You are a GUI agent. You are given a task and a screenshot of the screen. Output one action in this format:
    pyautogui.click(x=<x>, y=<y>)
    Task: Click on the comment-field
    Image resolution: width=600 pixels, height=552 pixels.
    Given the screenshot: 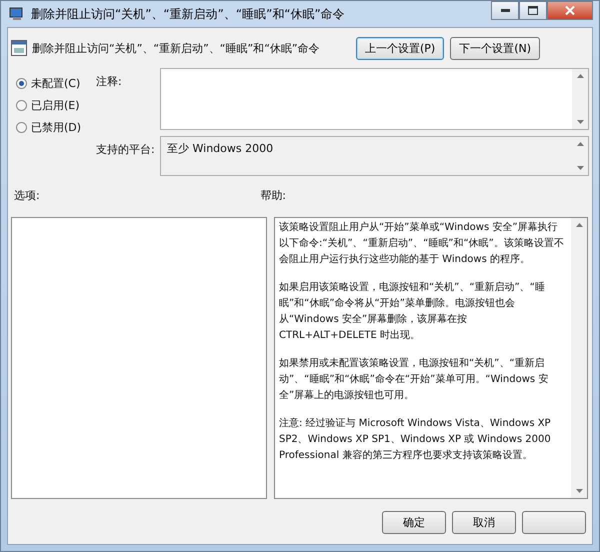 What is the action you would take?
    pyautogui.click(x=374, y=99)
    